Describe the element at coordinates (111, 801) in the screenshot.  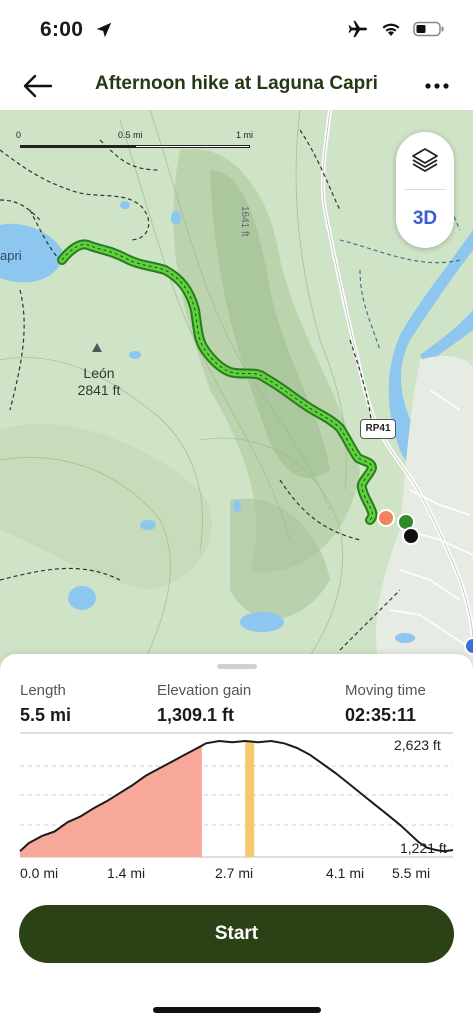
I see `profile-progress-fill` at that location.